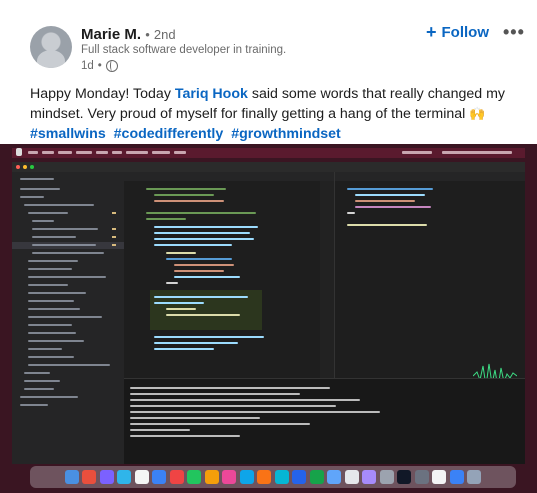 The width and height of the screenshot is (537, 493). What do you see at coordinates (514, 32) in the screenshot?
I see `more-options-icon: •••` at bounding box center [514, 32].